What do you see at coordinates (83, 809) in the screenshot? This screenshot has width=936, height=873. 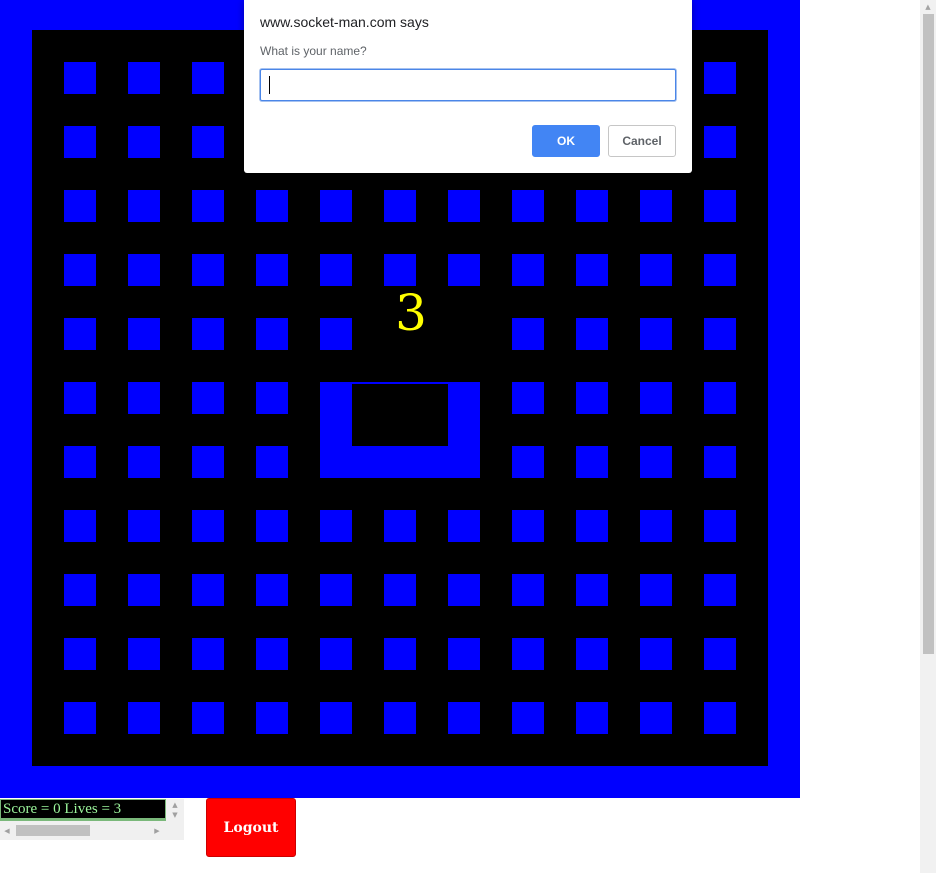 I see `score-text: Score = 0 Lives = 3` at bounding box center [83, 809].